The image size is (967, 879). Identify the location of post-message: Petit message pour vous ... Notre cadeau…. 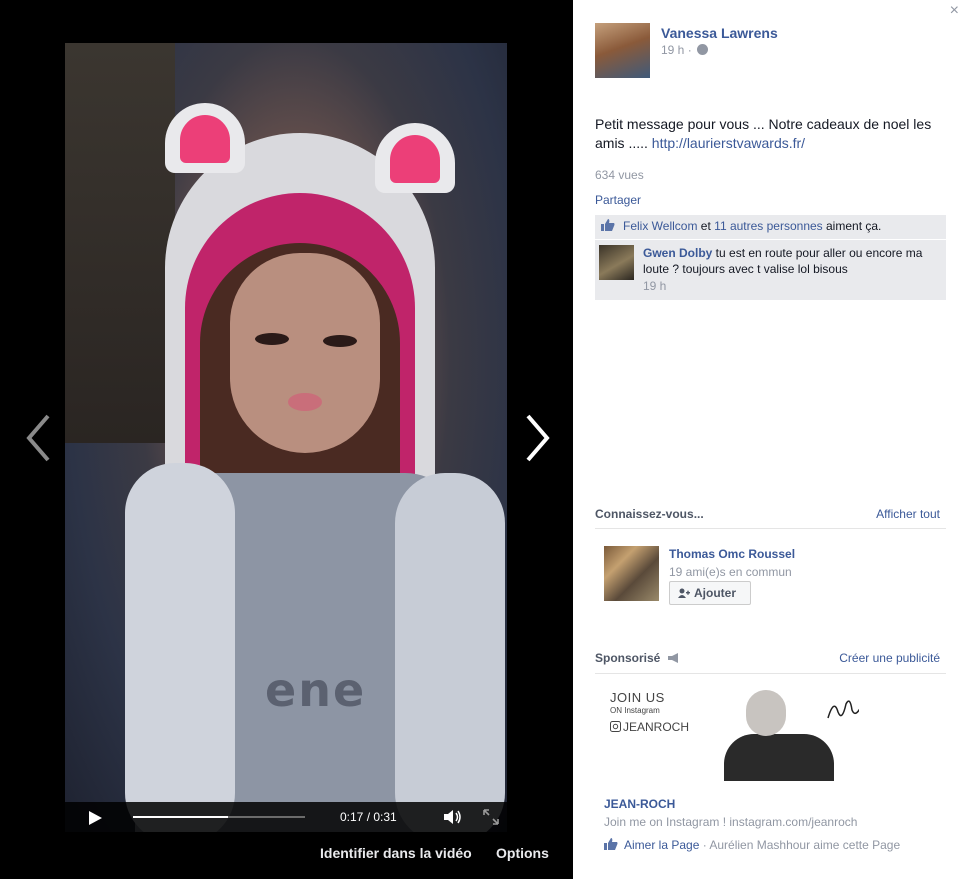
(770, 134).